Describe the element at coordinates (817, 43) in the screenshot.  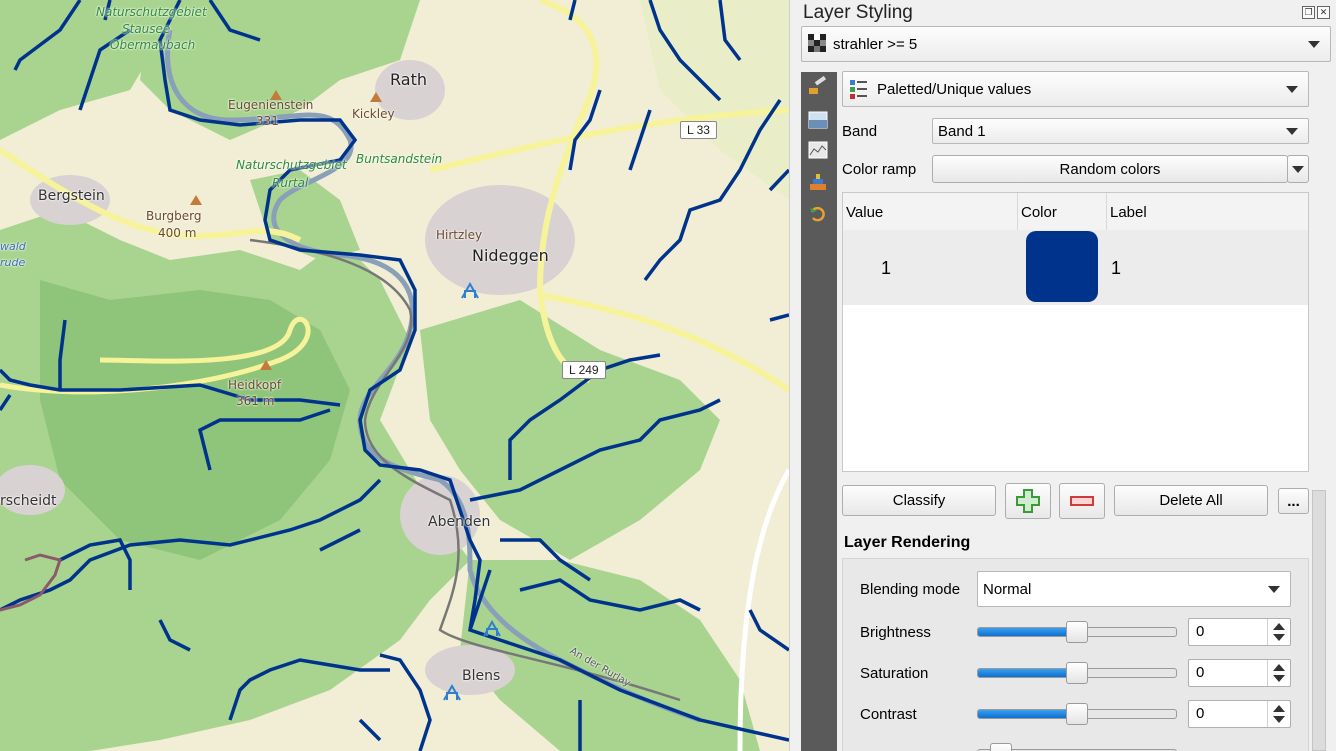
I see `raster-layer-icon` at that location.